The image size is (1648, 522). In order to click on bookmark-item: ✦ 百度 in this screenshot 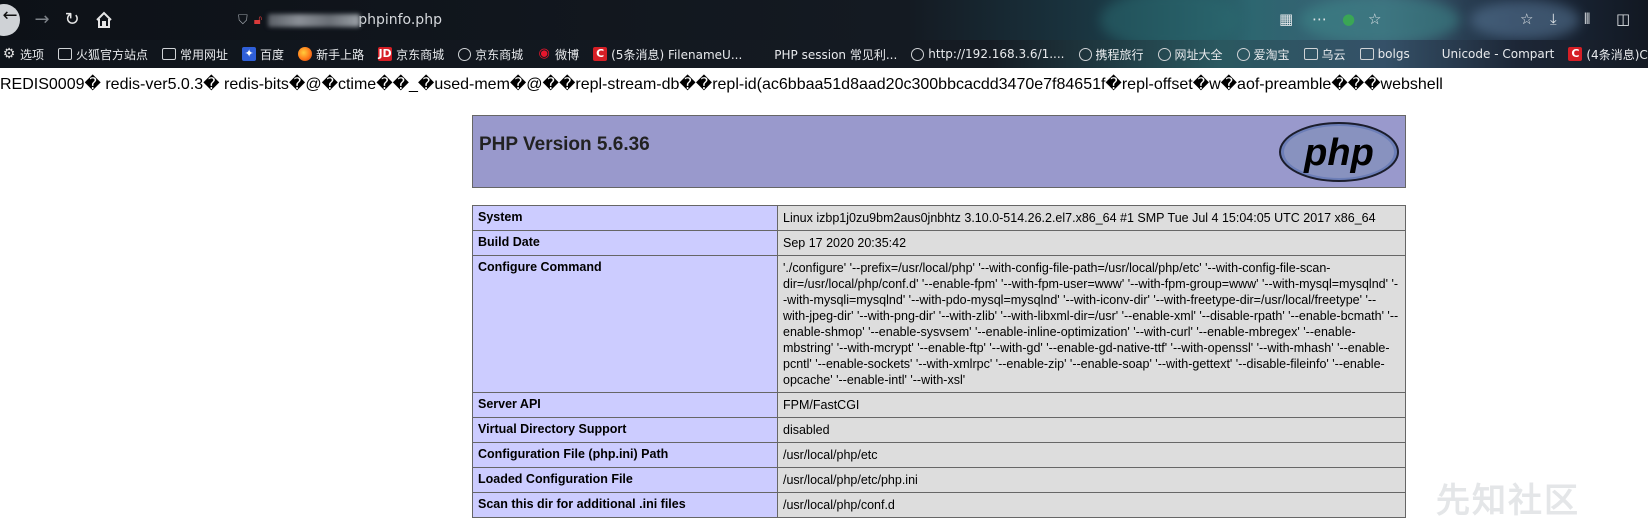, I will do `click(263, 54)`.